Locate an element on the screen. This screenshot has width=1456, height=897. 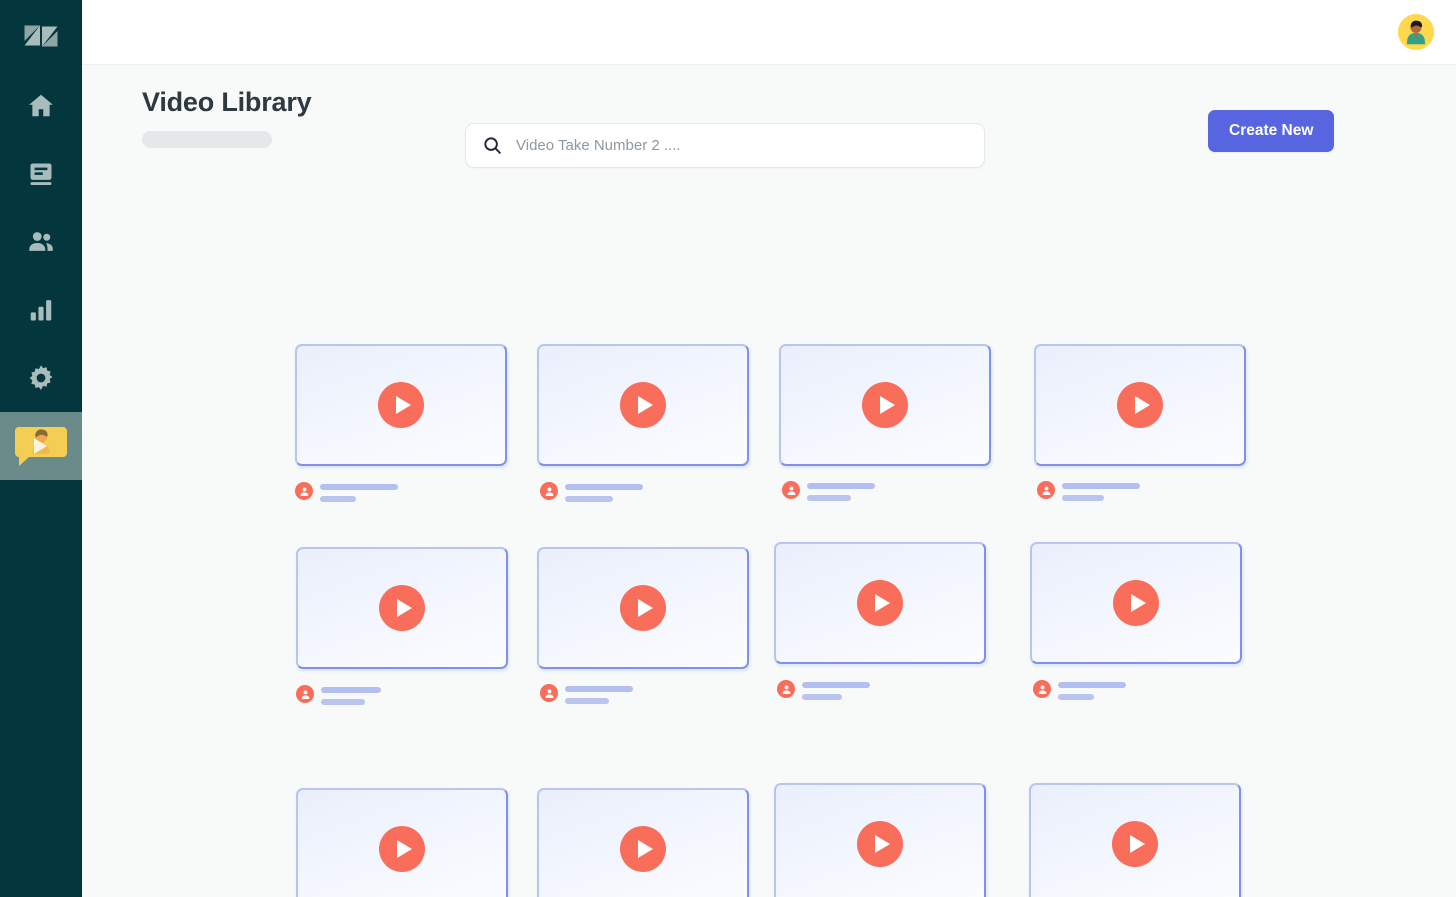
home-icon is located at coordinates (41, 105).